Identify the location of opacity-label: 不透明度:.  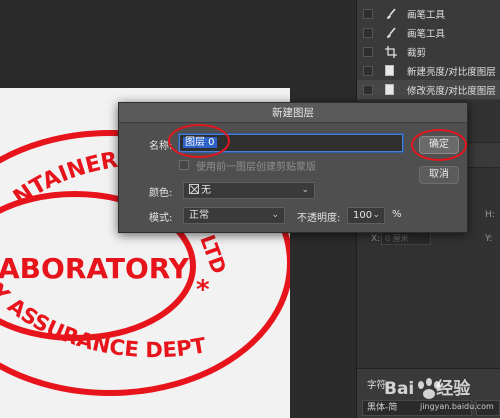
(319, 218).